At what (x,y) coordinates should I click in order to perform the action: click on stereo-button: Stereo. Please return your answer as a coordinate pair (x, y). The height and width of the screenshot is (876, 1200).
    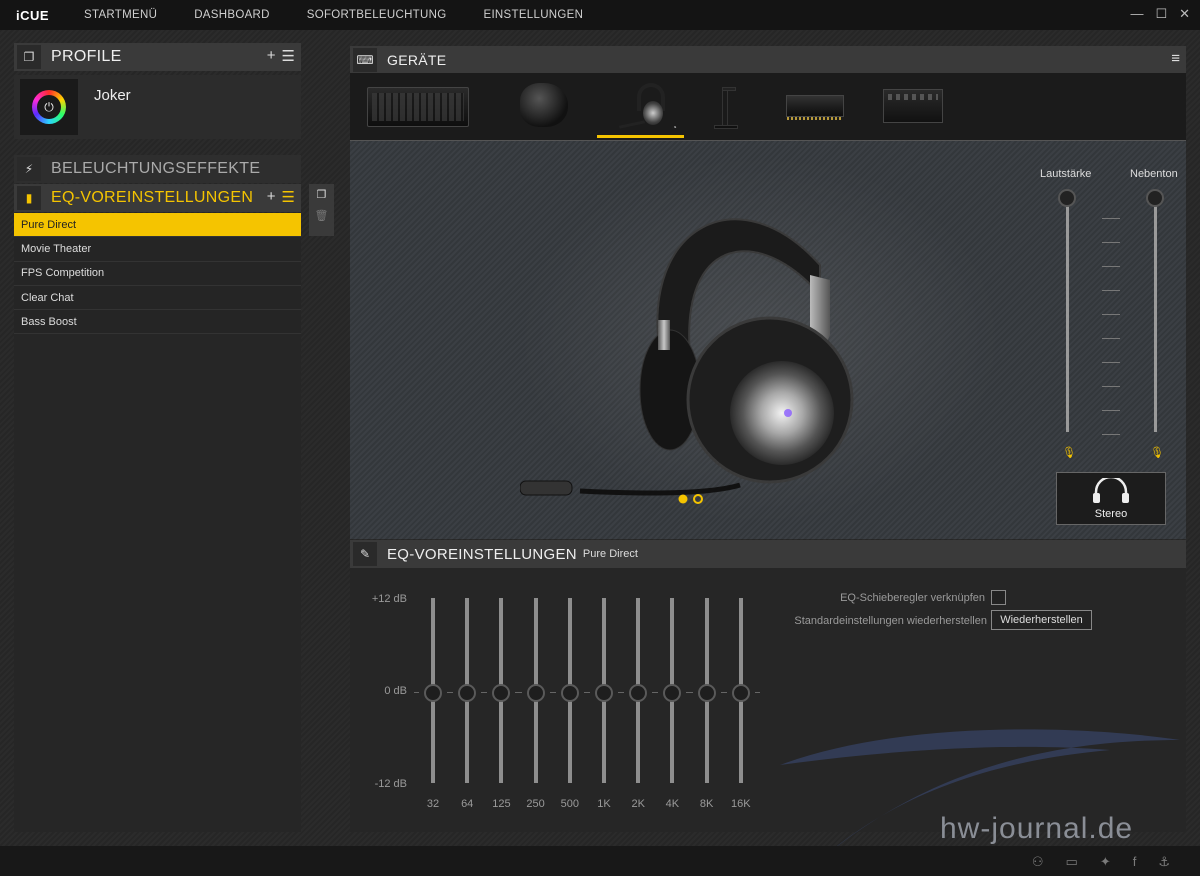
    Looking at the image, I should click on (1111, 498).